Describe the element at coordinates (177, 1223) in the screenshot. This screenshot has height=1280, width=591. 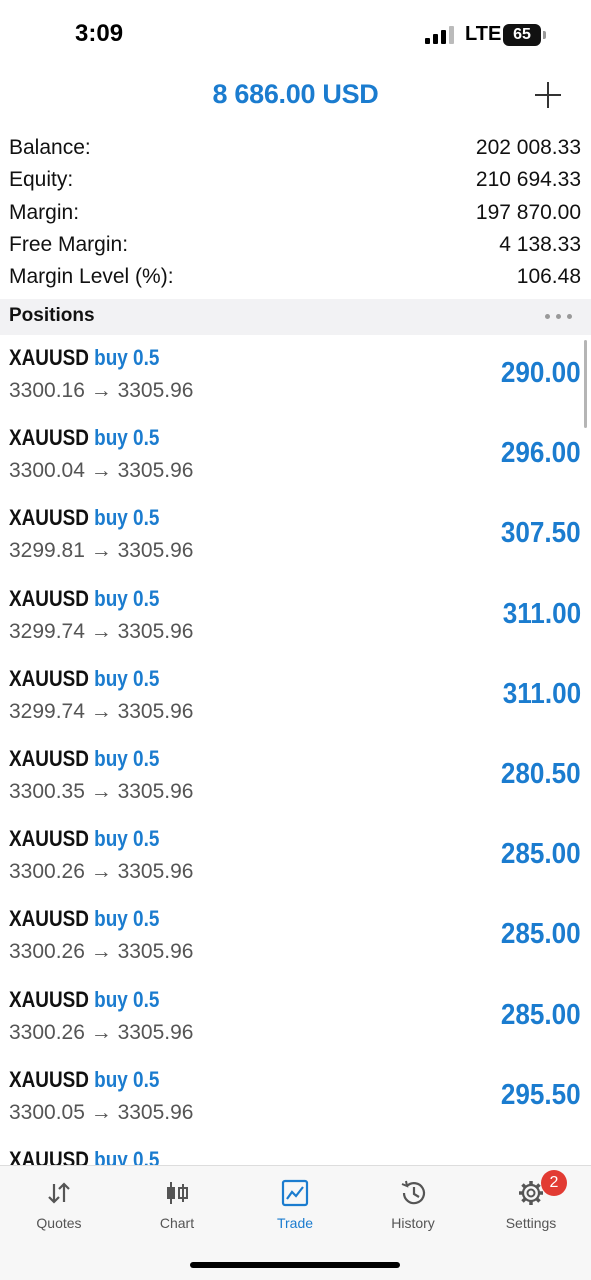
I see `tab-label: Chart` at that location.